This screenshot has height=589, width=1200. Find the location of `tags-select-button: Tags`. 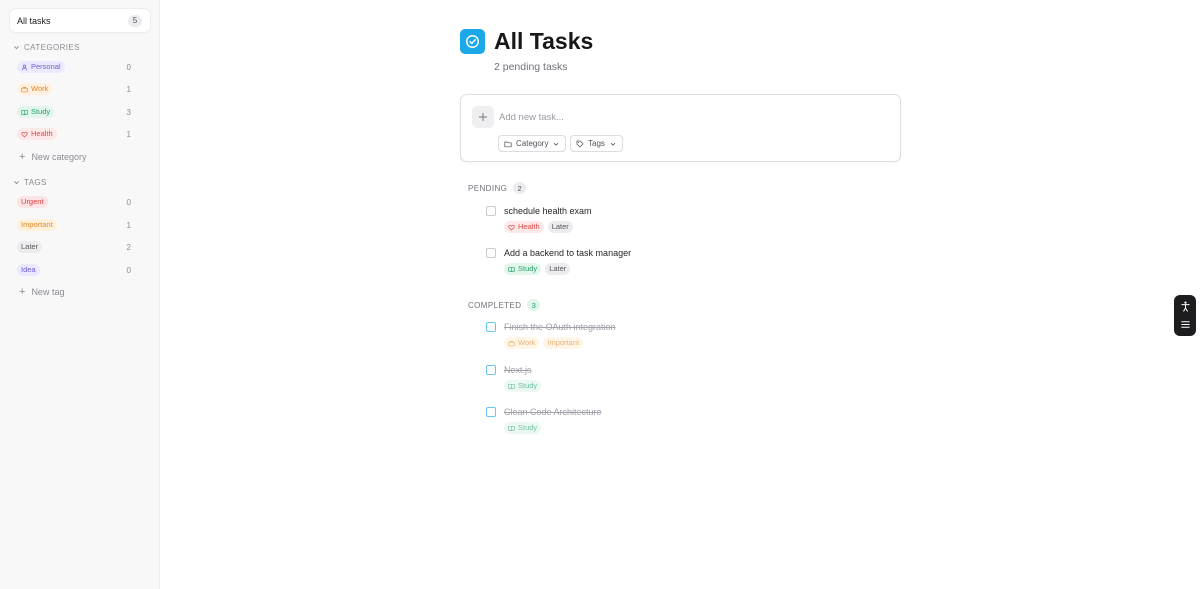

tags-select-button: Tags is located at coordinates (596, 143).